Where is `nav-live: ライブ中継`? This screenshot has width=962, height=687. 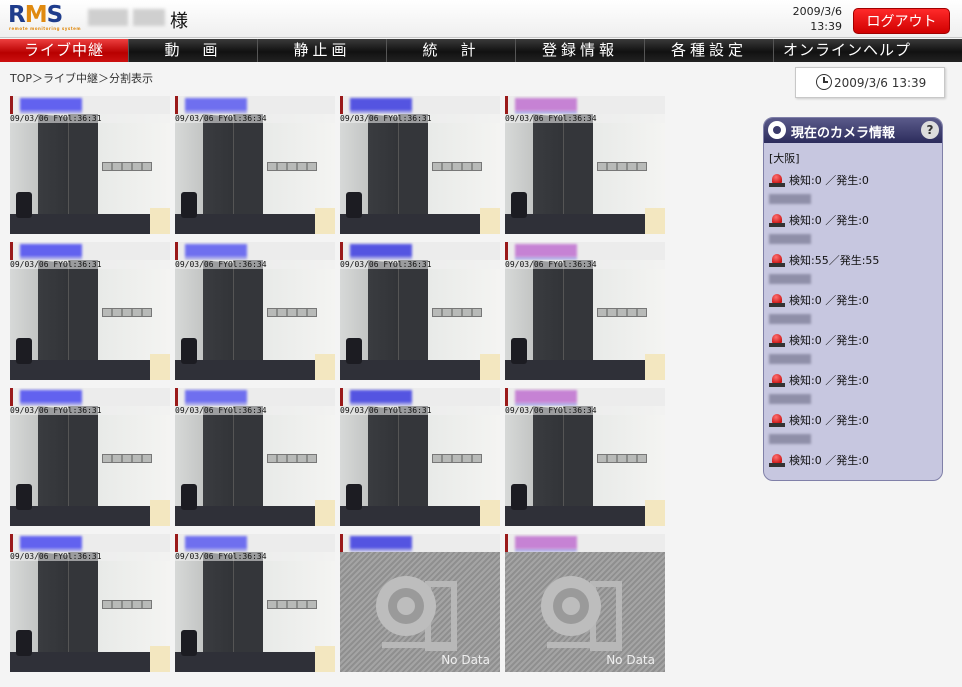
nav-live: ライブ中継 is located at coordinates (64, 50).